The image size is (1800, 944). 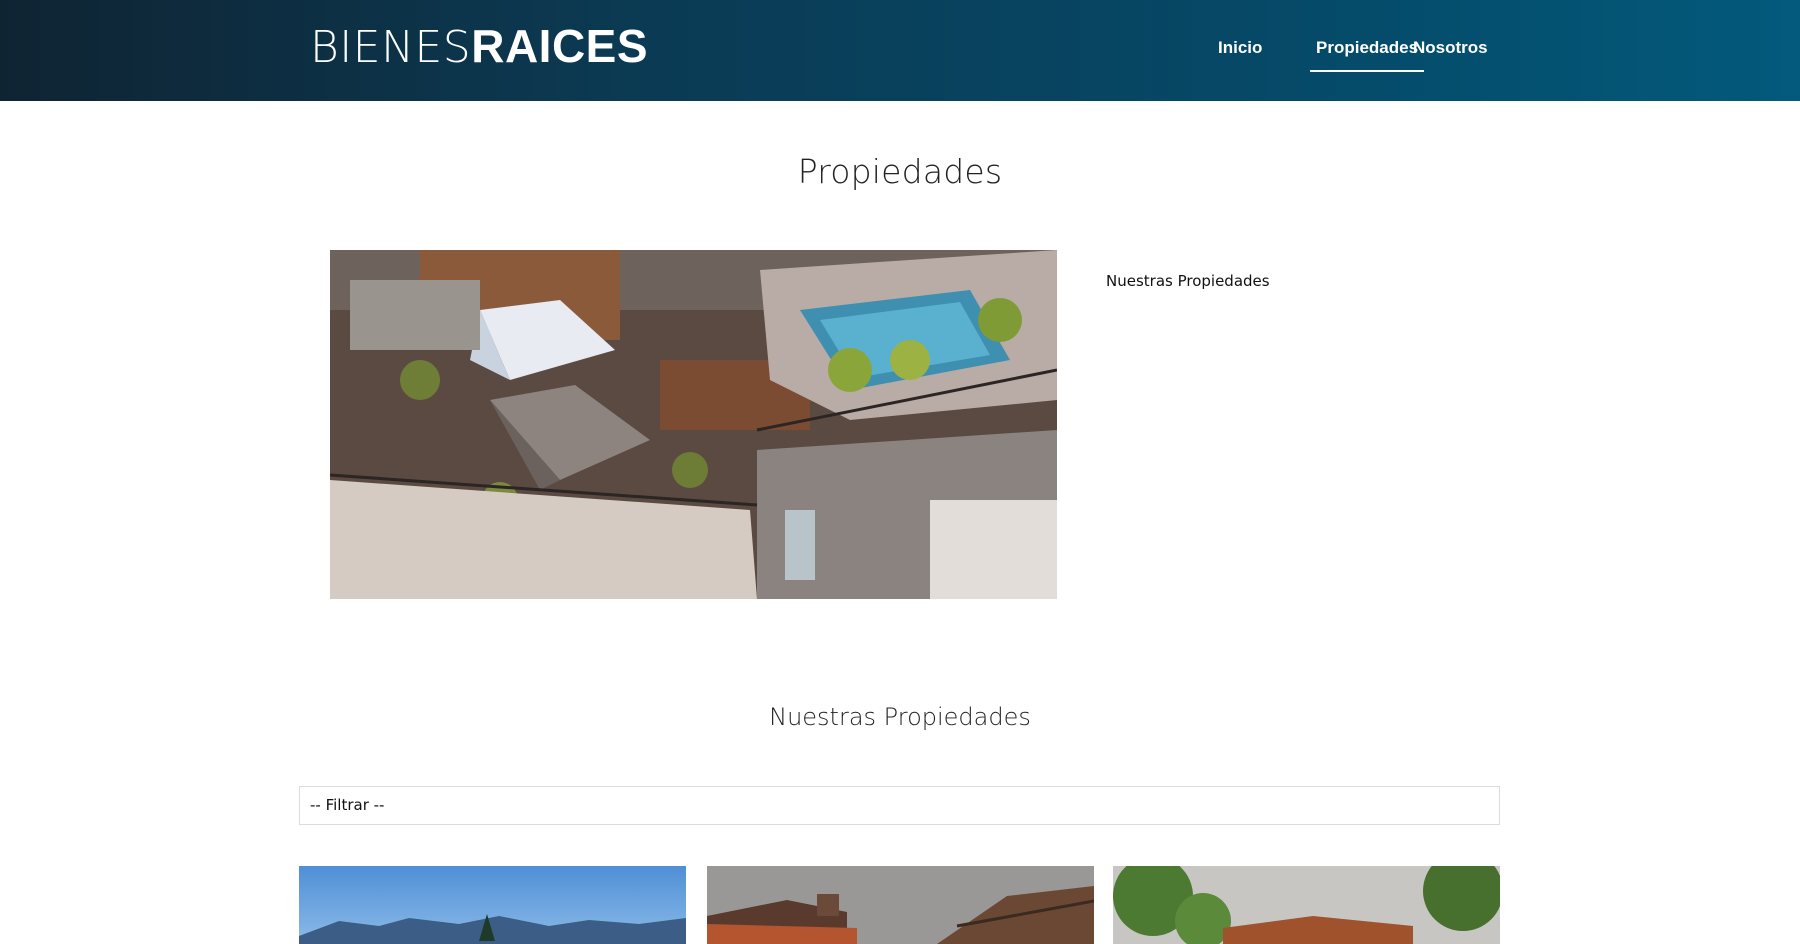 What do you see at coordinates (900, 717) in the screenshot?
I see `section-title: Nuestras Propiedades` at bounding box center [900, 717].